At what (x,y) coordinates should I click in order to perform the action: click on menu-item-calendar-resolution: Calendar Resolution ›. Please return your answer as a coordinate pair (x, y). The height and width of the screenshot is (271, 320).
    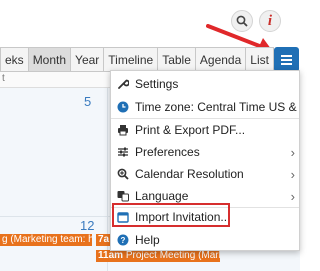
    Looking at the image, I should click on (205, 174).